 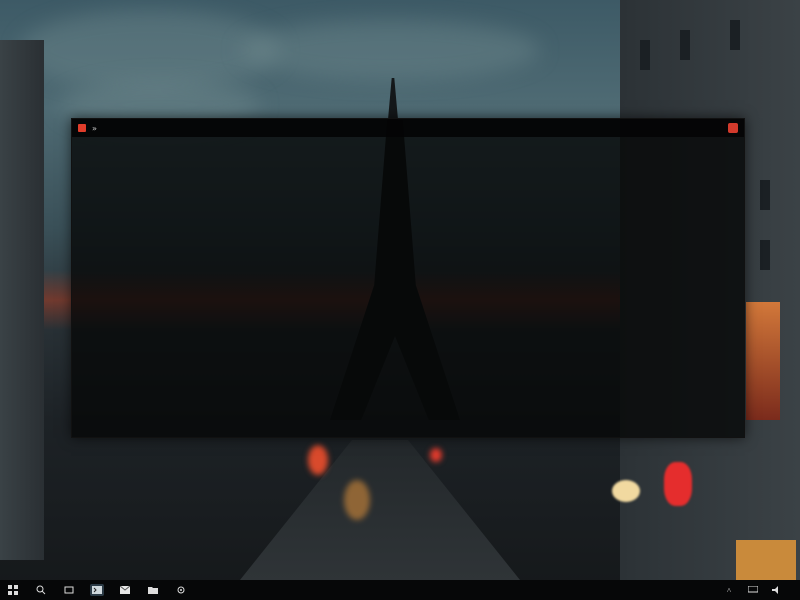 What do you see at coordinates (753, 590) in the screenshot?
I see `network-icon` at bounding box center [753, 590].